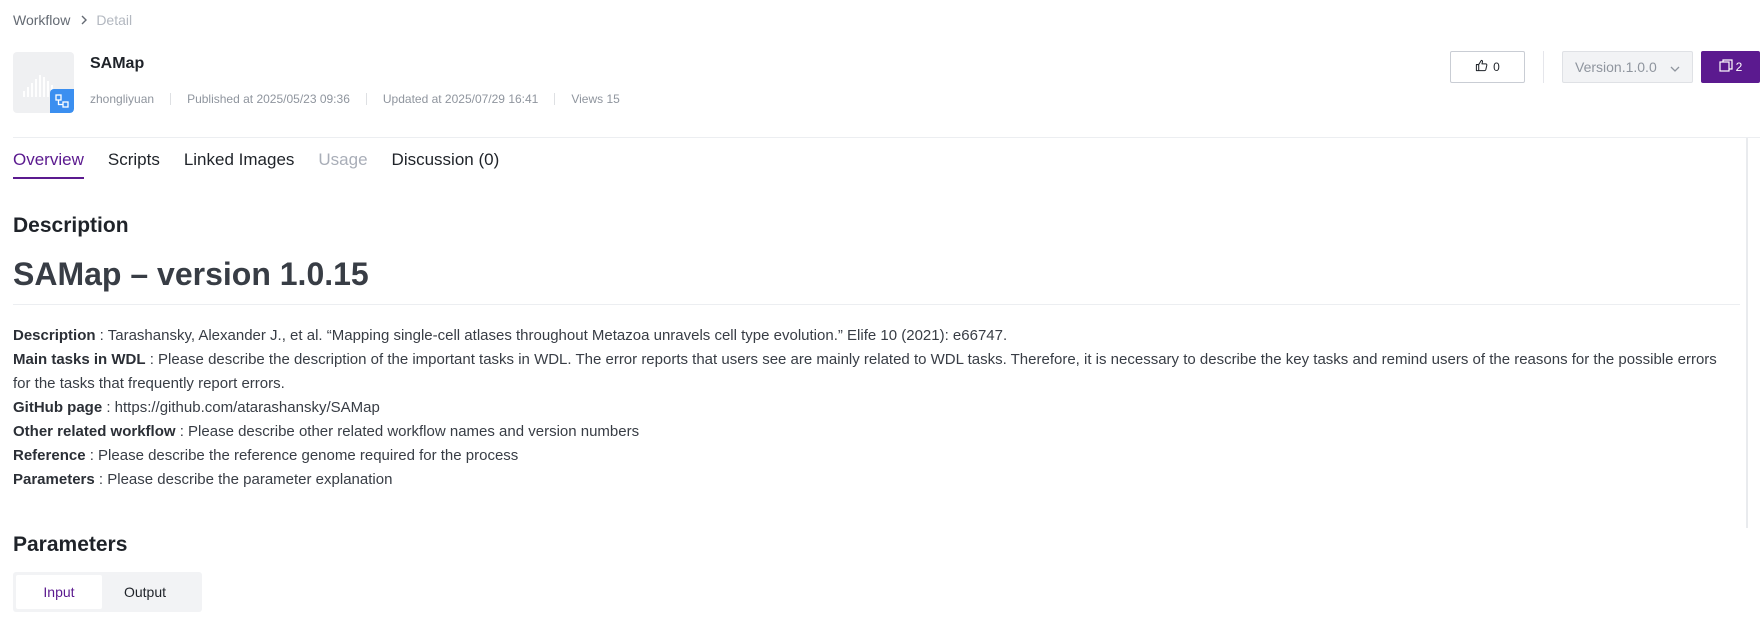 The width and height of the screenshot is (1760, 622). What do you see at coordinates (1496, 67) in the screenshot?
I see `like-count: 0` at bounding box center [1496, 67].